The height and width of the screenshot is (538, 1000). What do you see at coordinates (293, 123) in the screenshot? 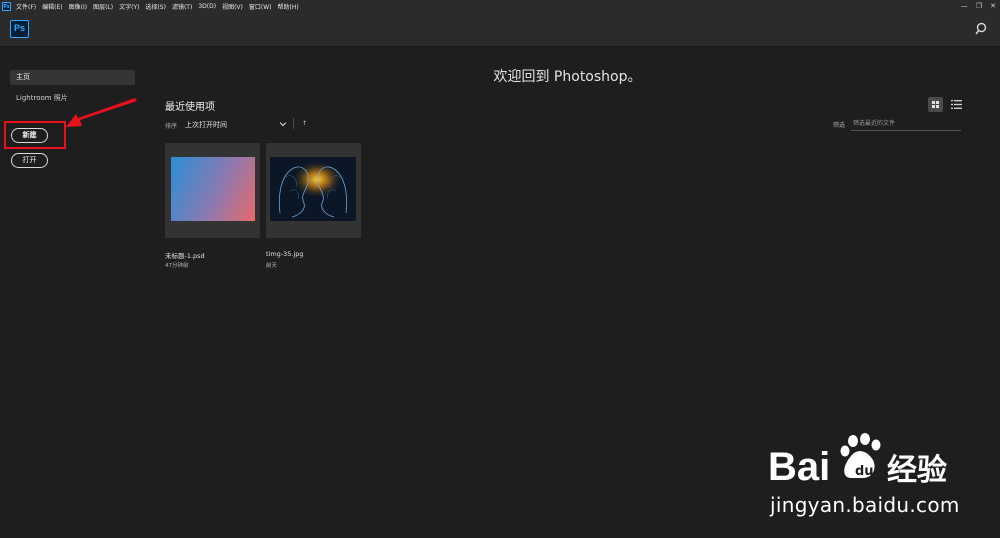
I see `divider` at bounding box center [293, 123].